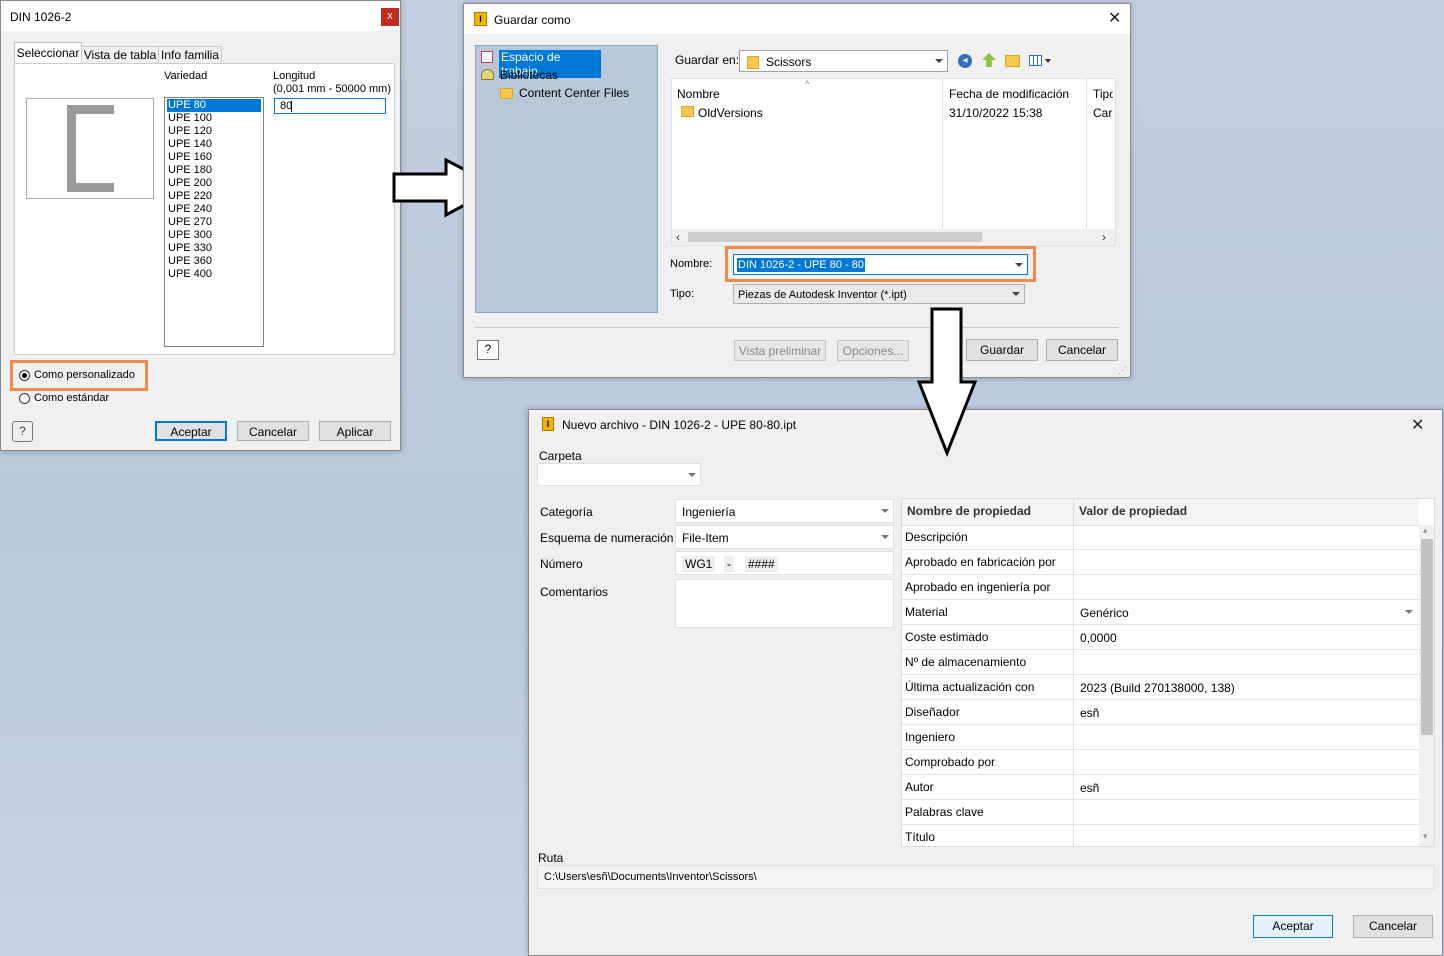  Describe the element at coordinates (1409, 612) in the screenshot. I see `chevron-down-icon` at that location.